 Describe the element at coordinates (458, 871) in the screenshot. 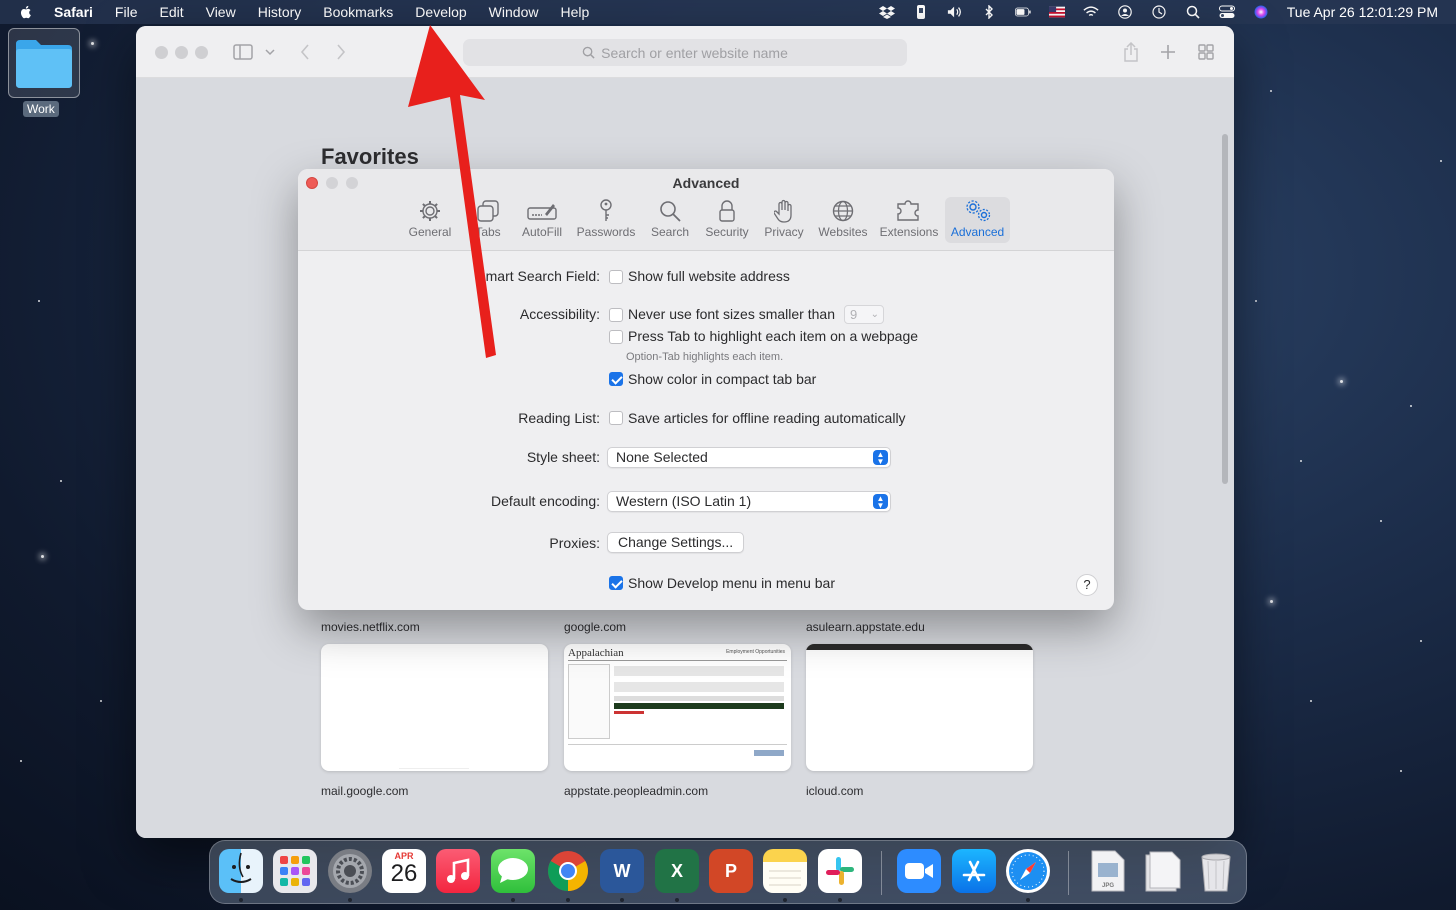

I see `dock-music-icon` at that location.